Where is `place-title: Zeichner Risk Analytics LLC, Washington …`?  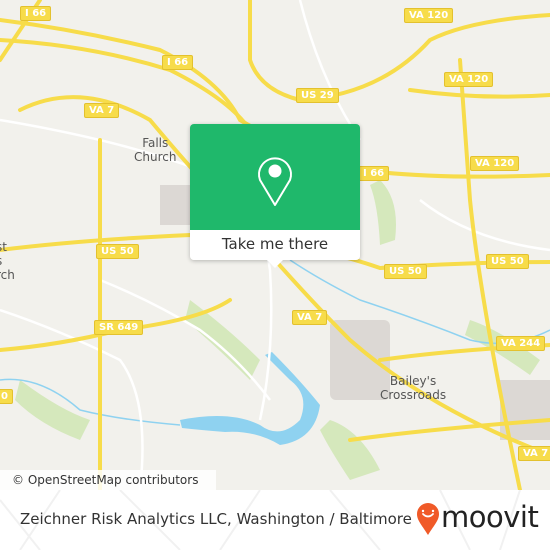 place-title: Zeichner Risk Analytics LLC, Washington … is located at coordinates (216, 519).